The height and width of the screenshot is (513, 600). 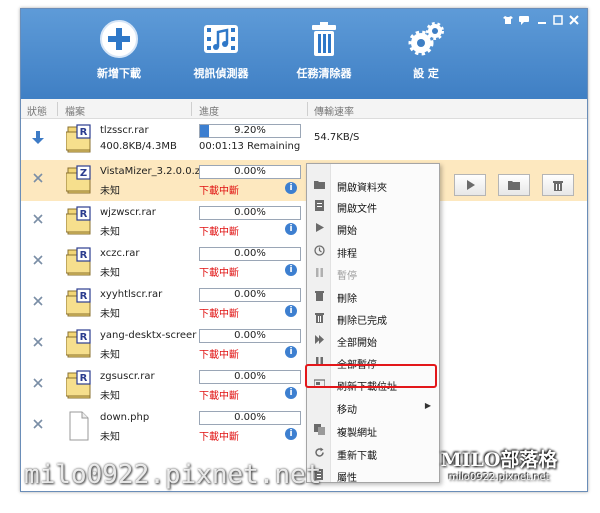 I want to click on menu-item: 屬性, so click(x=373, y=475).